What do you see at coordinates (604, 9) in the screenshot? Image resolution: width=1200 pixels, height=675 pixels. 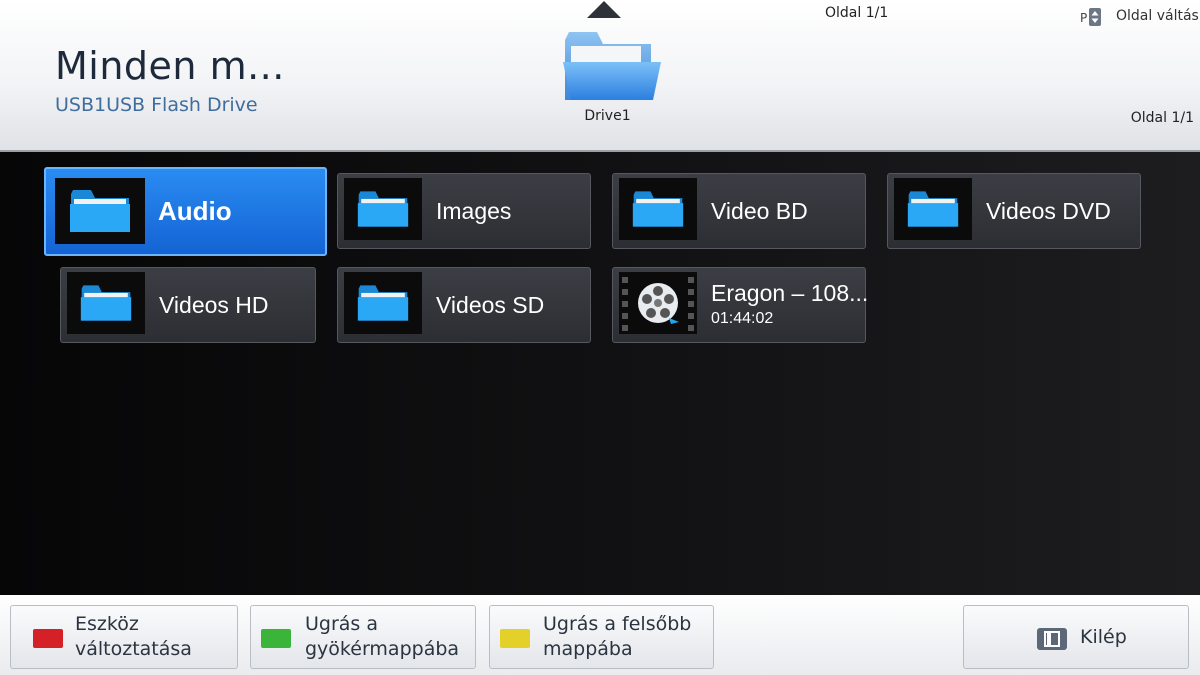 I see `up-arrow-icon` at bounding box center [604, 9].